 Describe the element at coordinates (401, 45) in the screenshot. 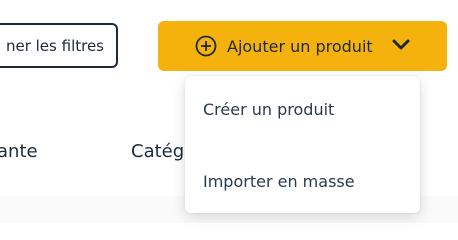

I see `chevron-down-icon` at that location.